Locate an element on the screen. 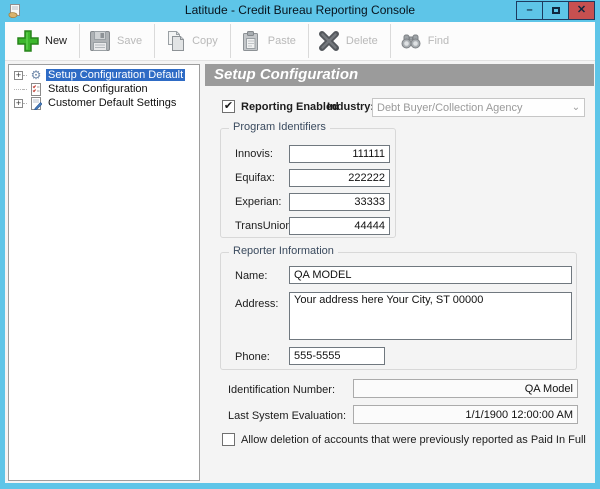 The height and width of the screenshot is (489, 600). maximize-button is located at coordinates (555, 10).